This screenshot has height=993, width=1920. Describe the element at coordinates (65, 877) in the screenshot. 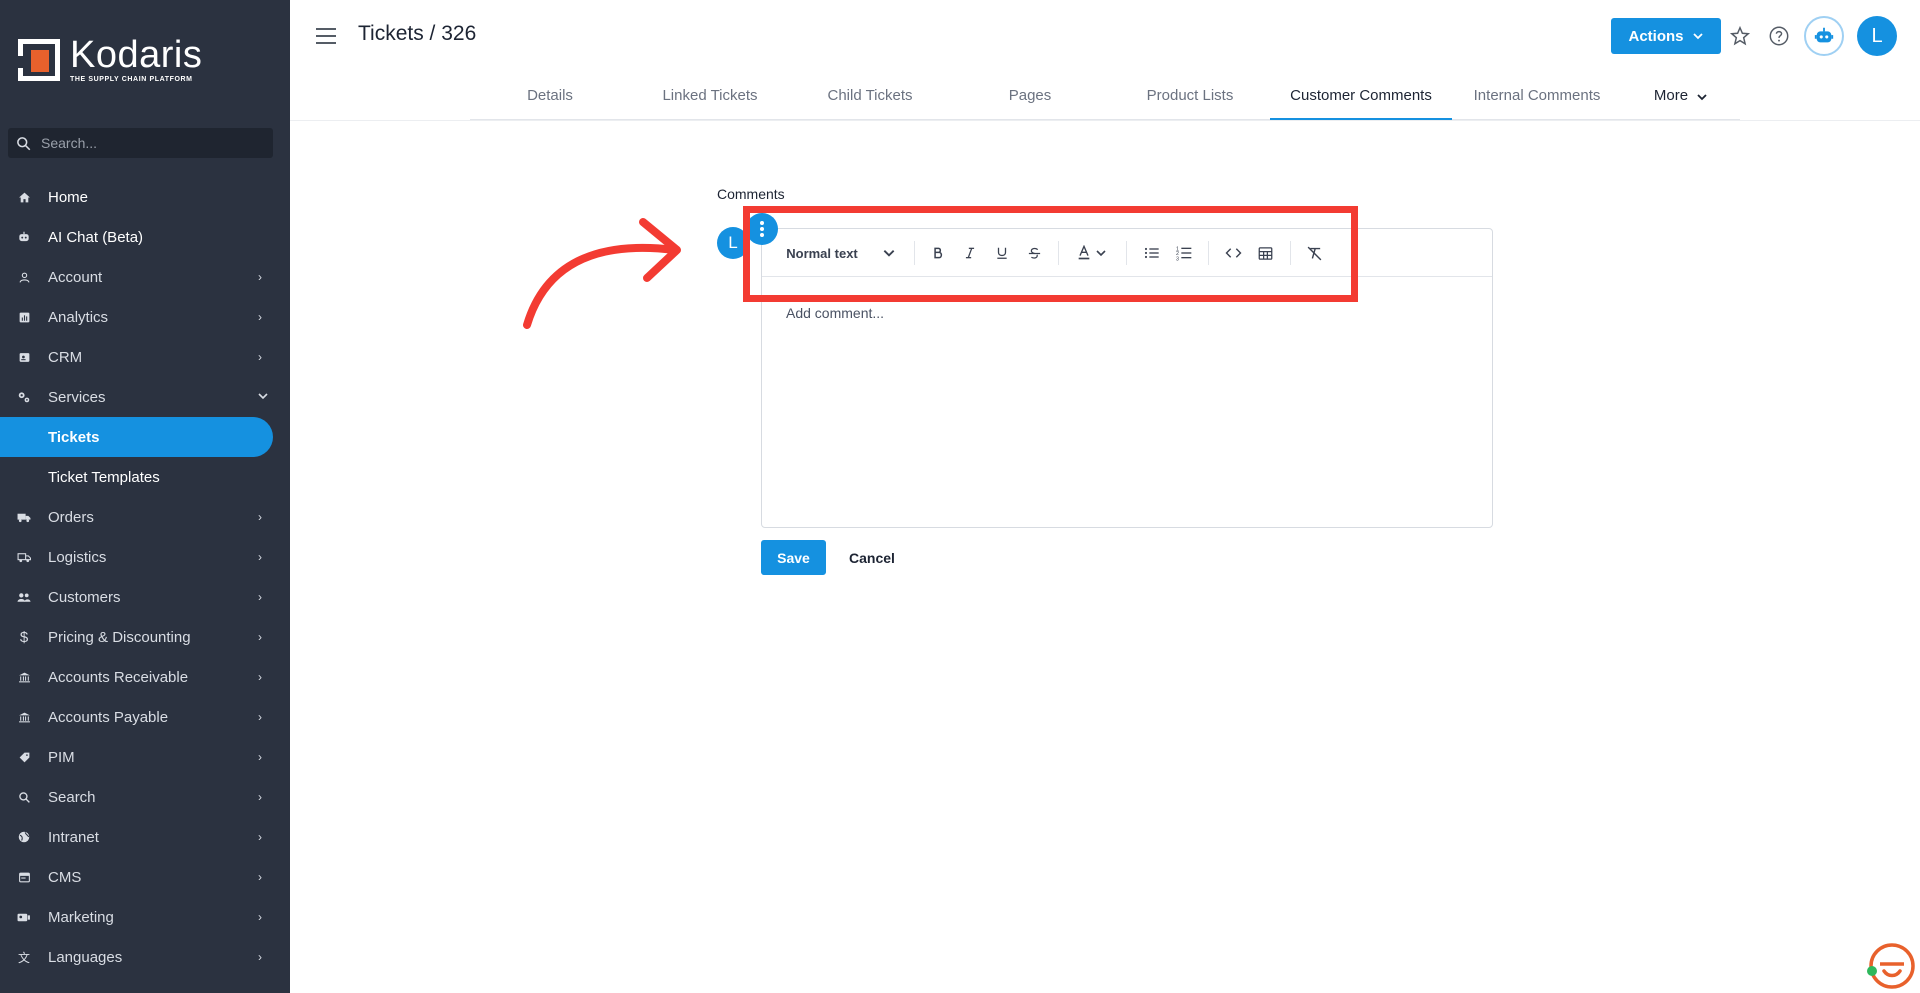

I see `sidebar-item-label: CMS` at that location.